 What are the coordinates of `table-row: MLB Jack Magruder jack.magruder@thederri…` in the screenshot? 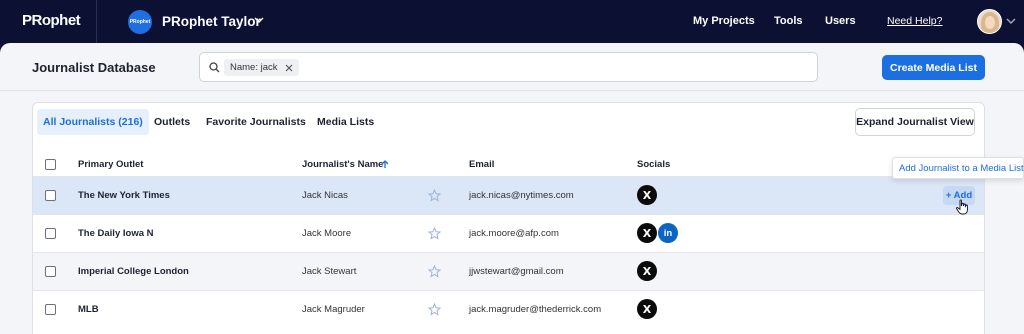 It's located at (508, 309).